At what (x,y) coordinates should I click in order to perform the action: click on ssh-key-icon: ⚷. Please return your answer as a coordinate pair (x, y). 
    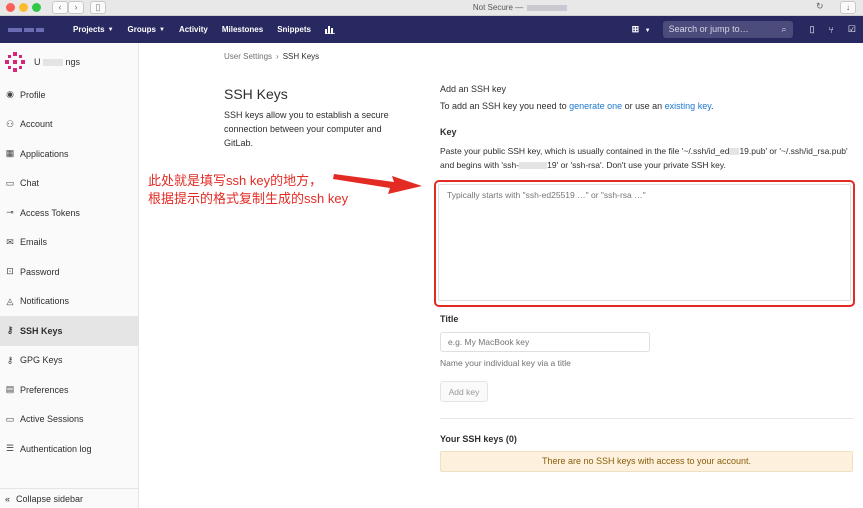
    Looking at the image, I should click on (10, 330).